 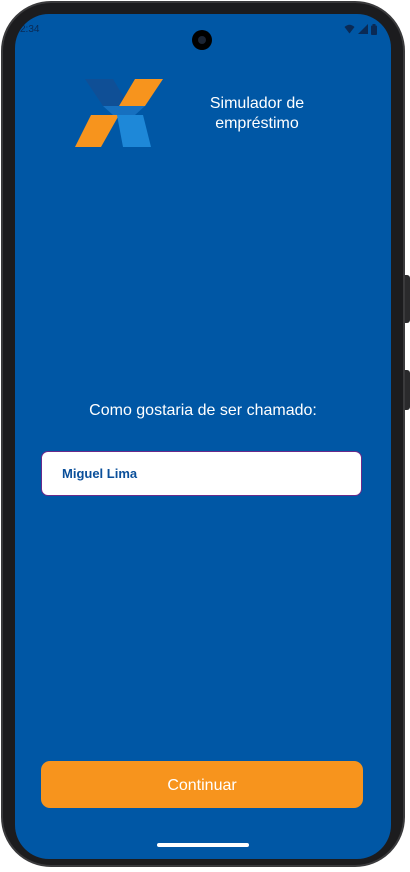 What do you see at coordinates (257, 114) in the screenshot?
I see `app-title: Simulador de empréstimo` at bounding box center [257, 114].